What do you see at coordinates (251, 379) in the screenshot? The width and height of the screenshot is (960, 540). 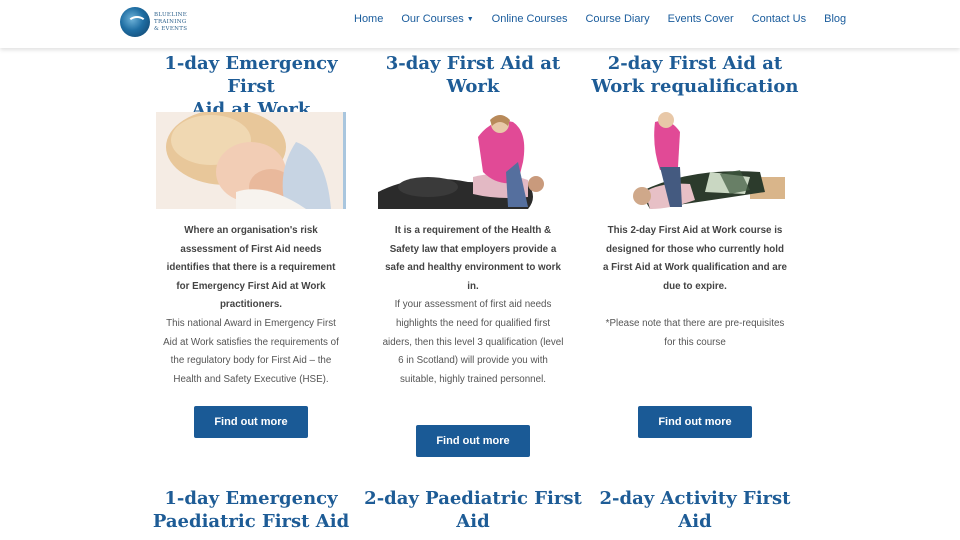 I see `card-text-line: Health and Safety Executive (HSE).` at bounding box center [251, 379].